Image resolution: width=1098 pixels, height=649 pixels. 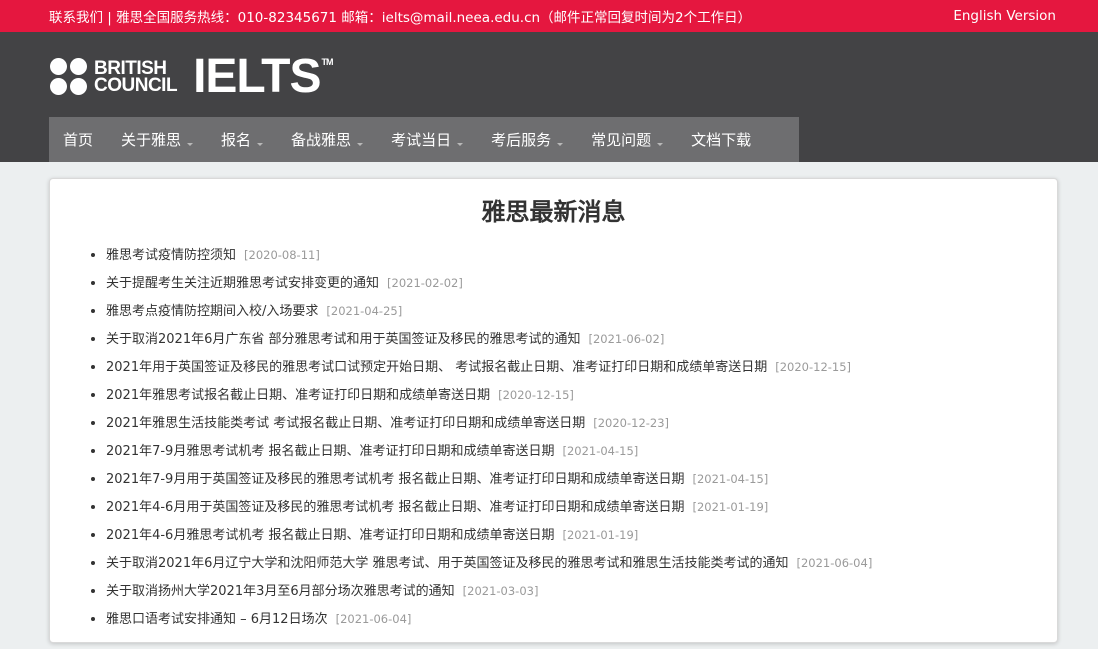 What do you see at coordinates (1004, 16) in the screenshot?
I see `english-version-link: English Version` at bounding box center [1004, 16].